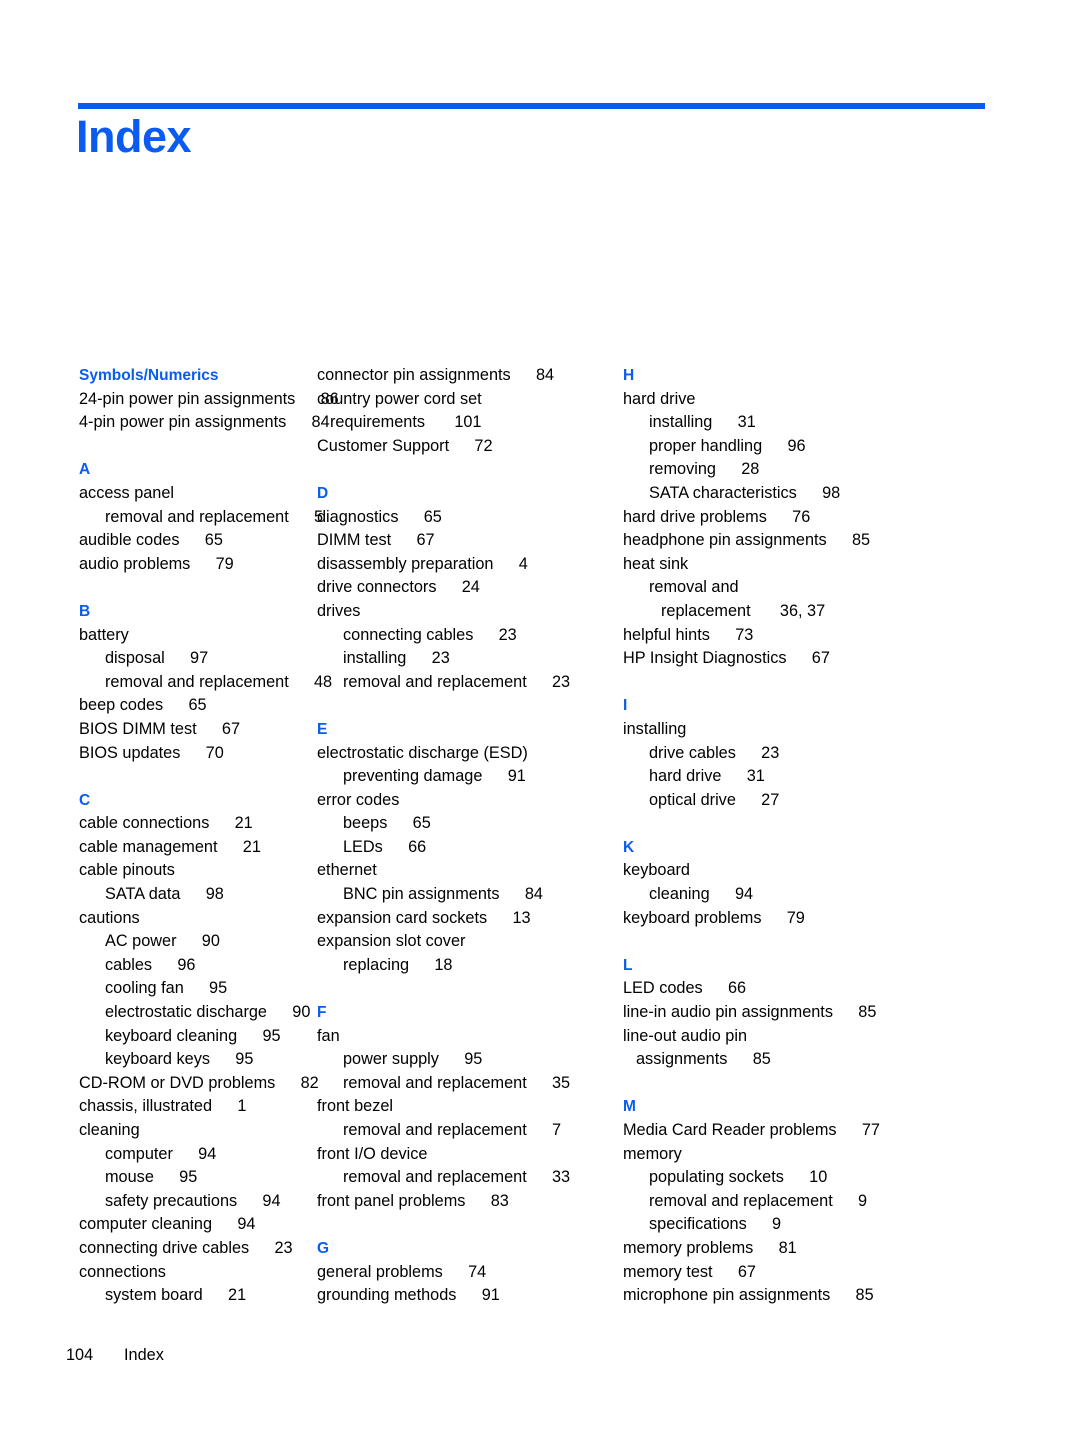 The height and width of the screenshot is (1437, 1080). I want to click on index-entry-text: headphone pin assignments, so click(725, 540).